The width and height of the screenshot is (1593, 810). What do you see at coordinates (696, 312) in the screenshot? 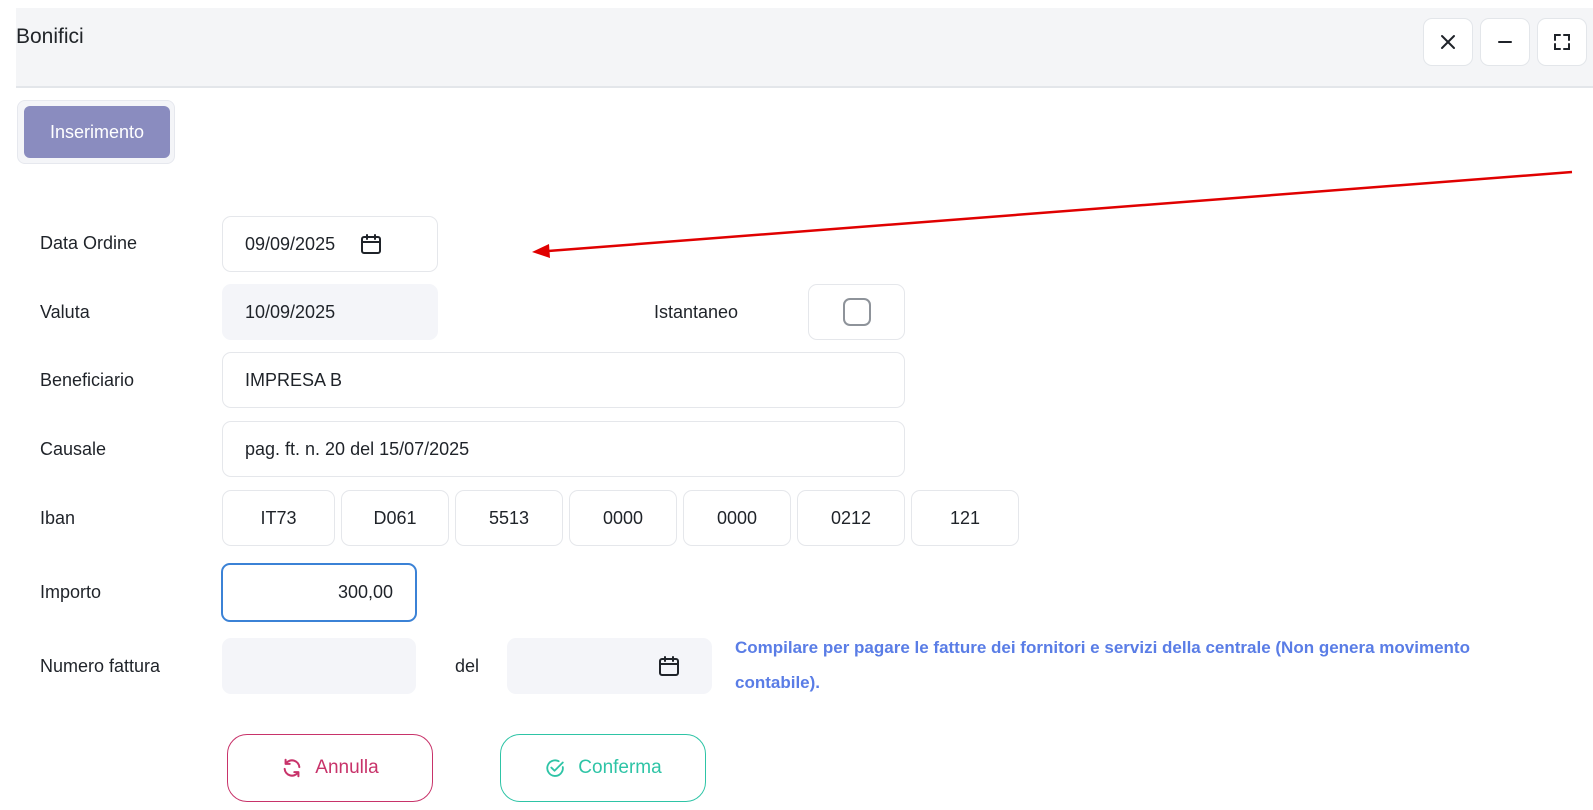
I see `istantaneo-label: Istantaneo` at bounding box center [696, 312].